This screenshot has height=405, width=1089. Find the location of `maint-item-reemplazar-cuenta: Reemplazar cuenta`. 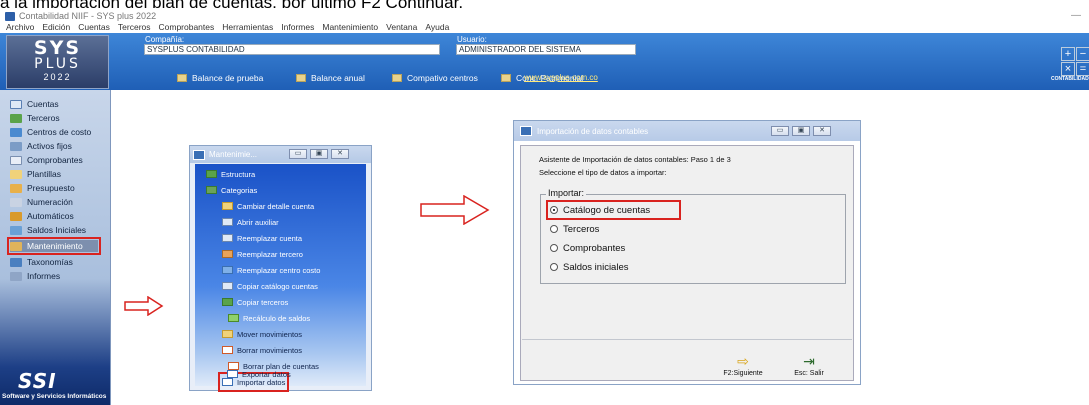

maint-item-reemplazar-cuenta: Reemplazar cuenta is located at coordinates (262, 238).